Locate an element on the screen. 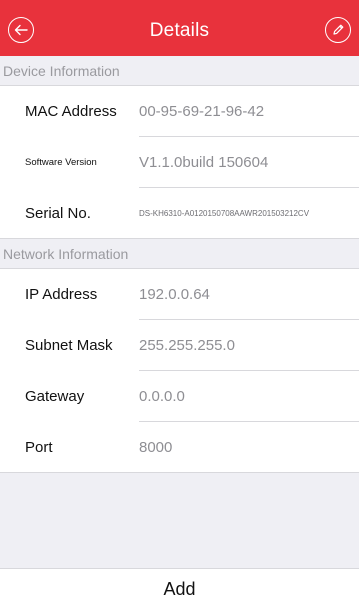 The image size is (359, 610). software-version-value: V1.1.0build 150604 is located at coordinates (204, 162).